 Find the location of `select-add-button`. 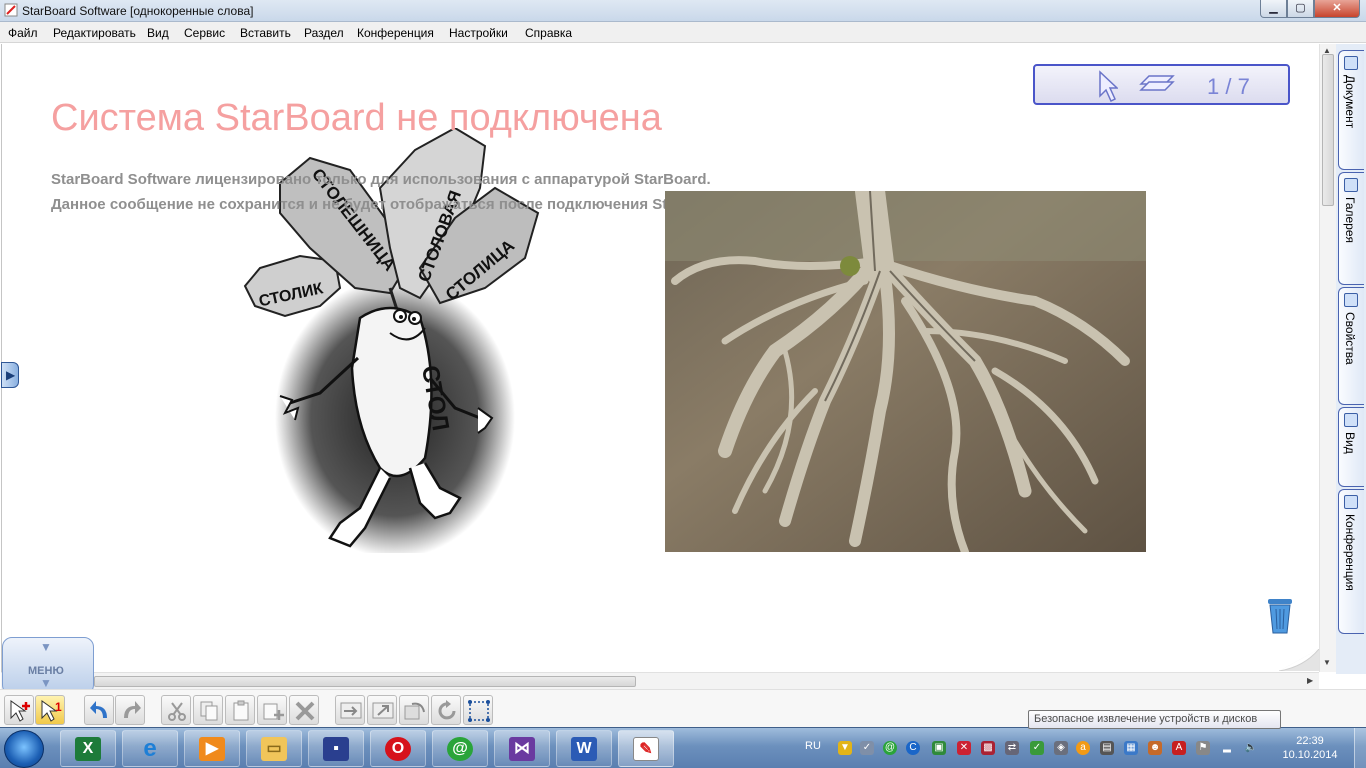

select-add-button is located at coordinates (19, 710).